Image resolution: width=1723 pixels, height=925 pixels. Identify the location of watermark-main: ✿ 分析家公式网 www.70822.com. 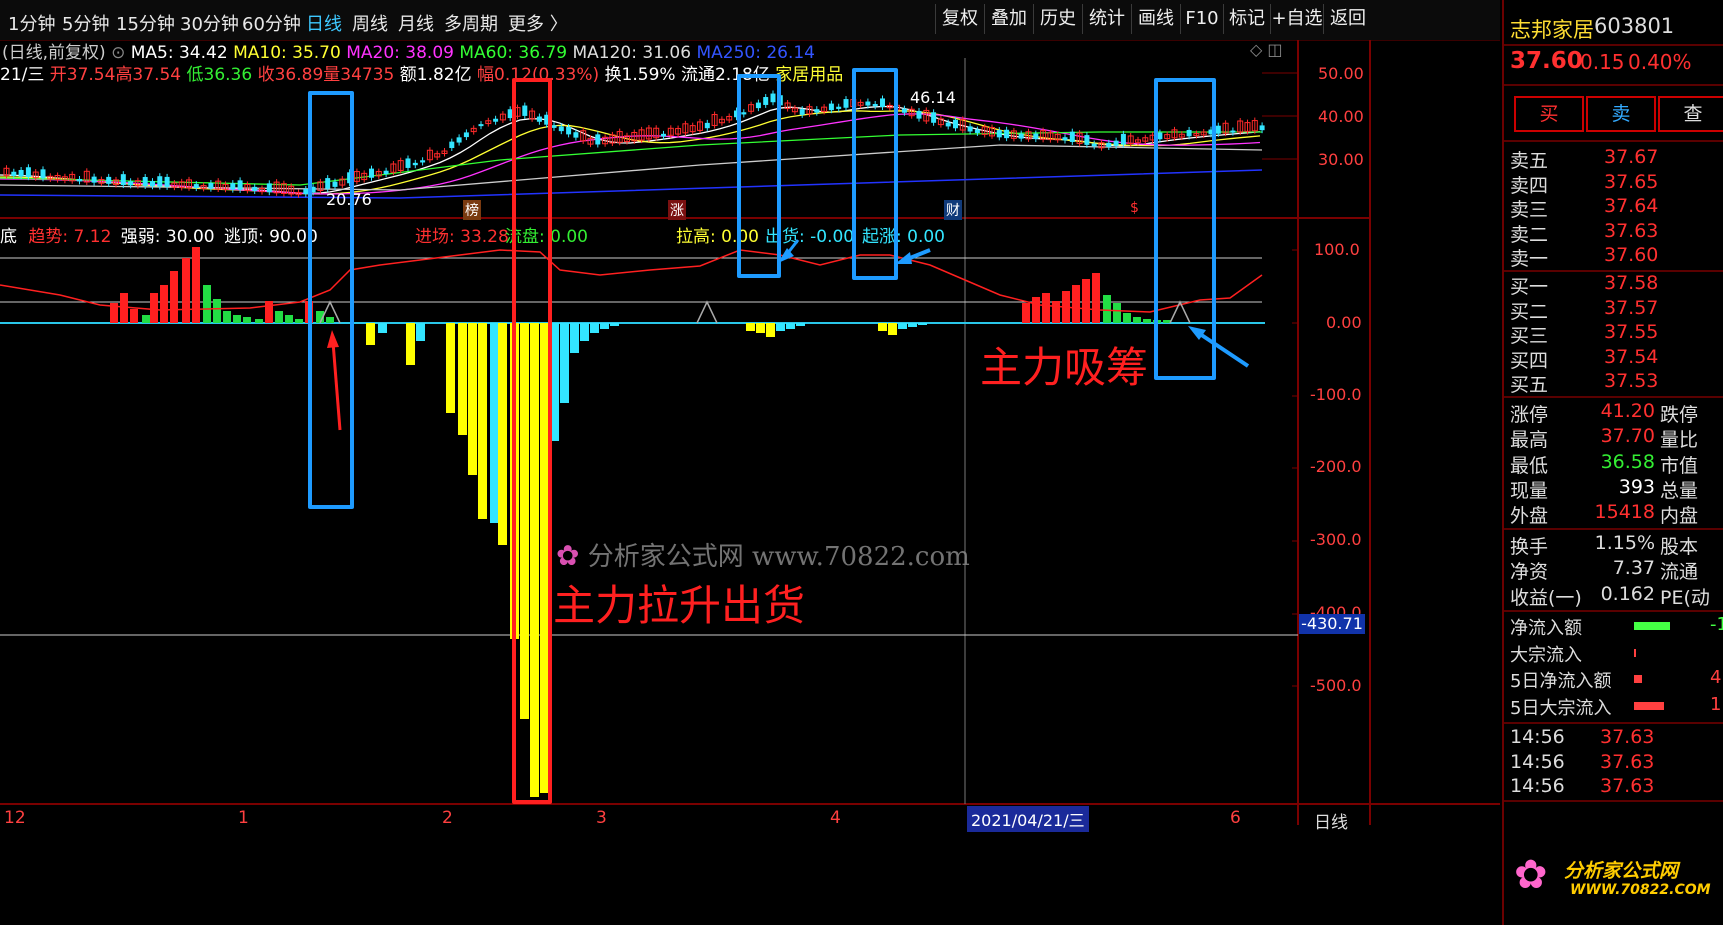
(763, 554).